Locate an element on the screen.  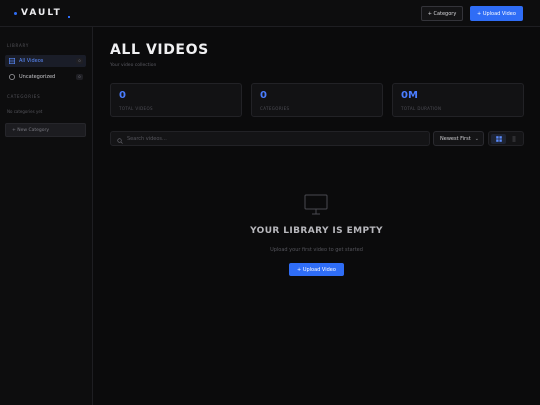
sidebar-item-uncategorized: Uncategorized 0 is located at coordinates (45, 77).